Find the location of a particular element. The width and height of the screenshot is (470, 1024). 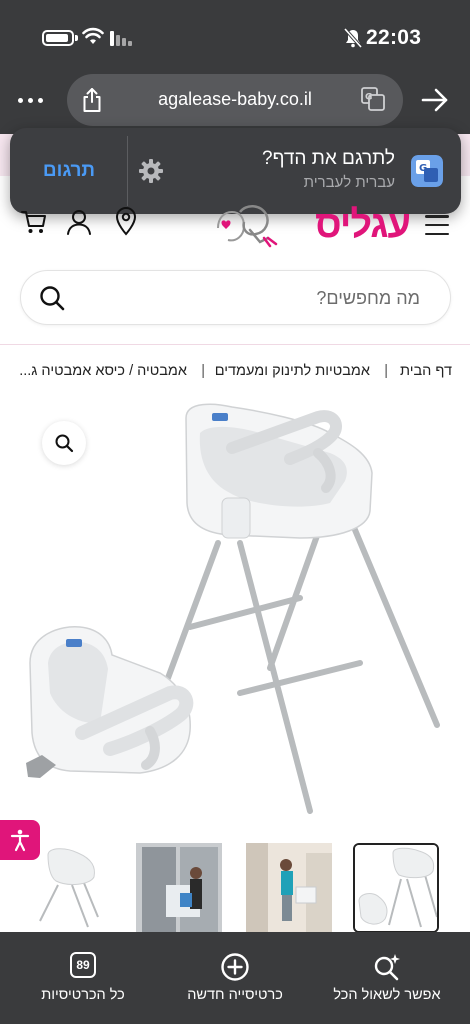

logo-wordmark: עגליס is located at coordinates (363, 225).